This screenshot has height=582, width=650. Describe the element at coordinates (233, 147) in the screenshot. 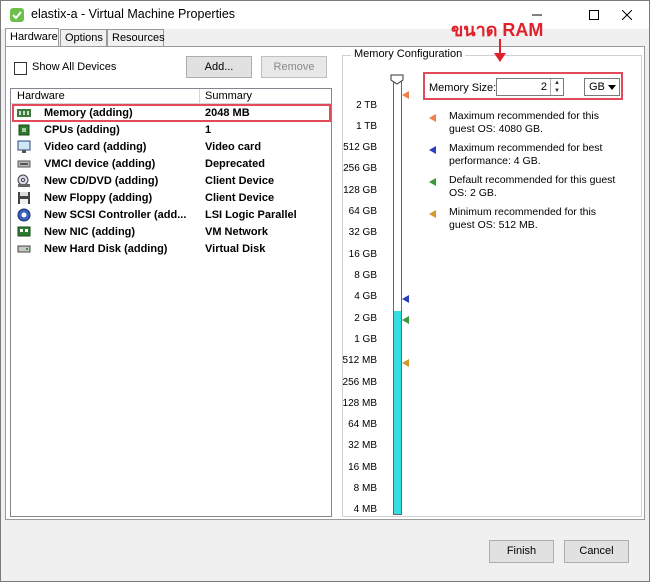

I see `hardware-summary: Video card` at that location.